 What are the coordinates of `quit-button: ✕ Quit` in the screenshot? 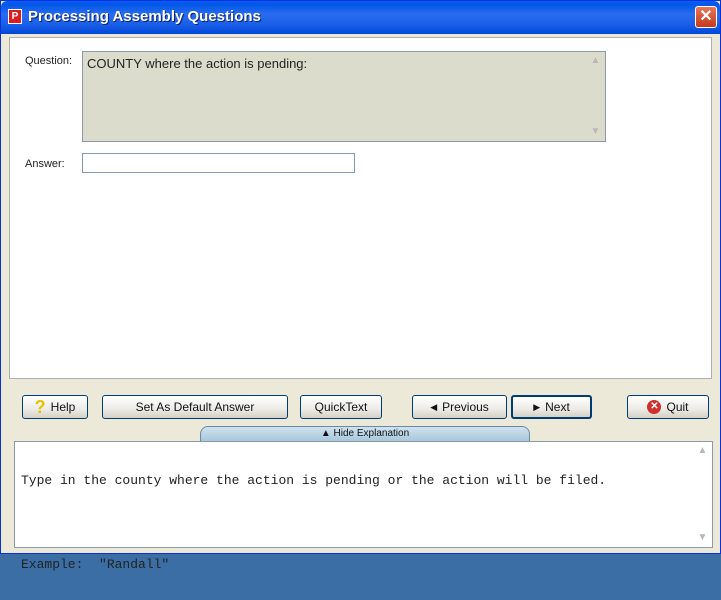 It's located at (668, 407).